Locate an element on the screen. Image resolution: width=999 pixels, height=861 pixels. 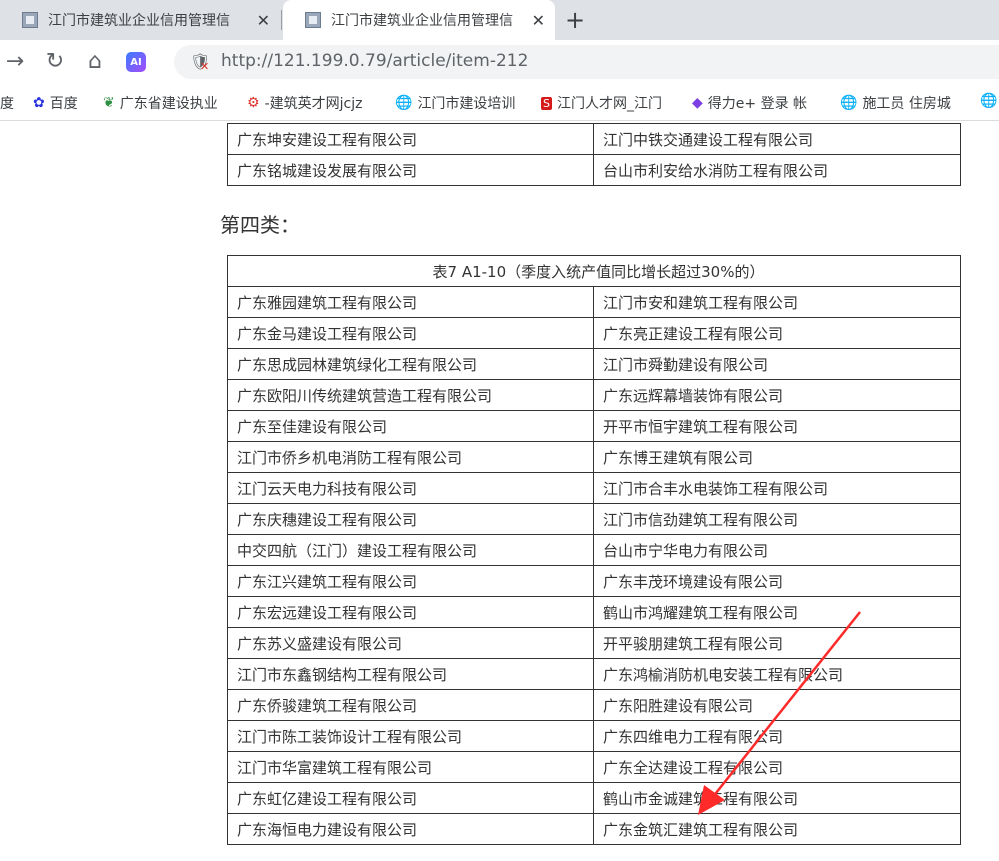
table-row: 江门市东鑫钢结构工程有限公司 广东鸿榆消防机电安装工程有限公司 is located at coordinates (594, 674).